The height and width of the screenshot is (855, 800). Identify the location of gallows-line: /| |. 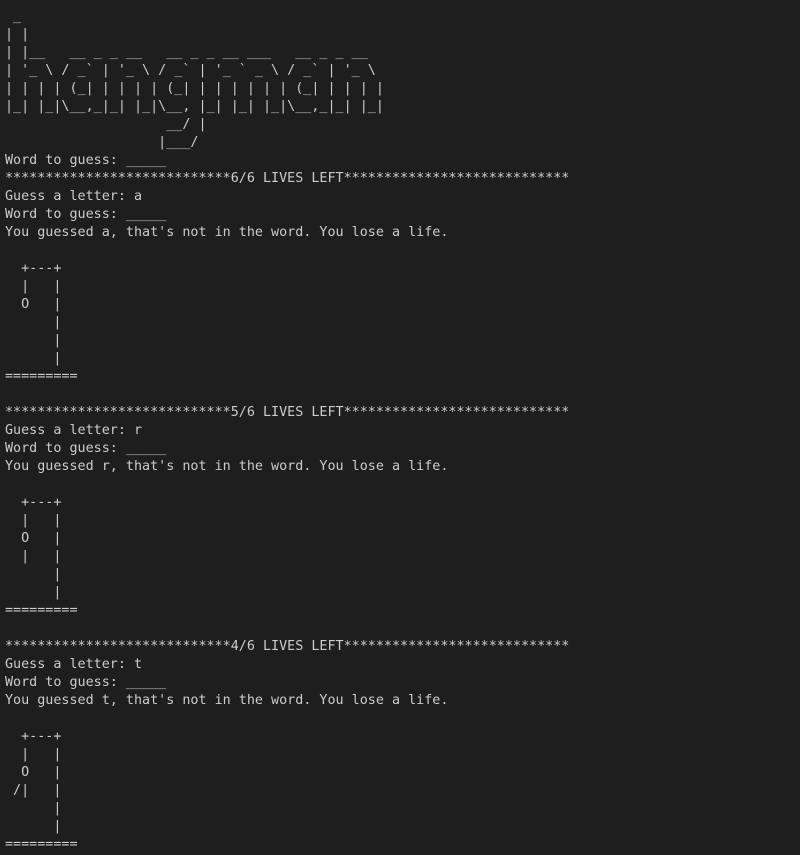
(33, 790).